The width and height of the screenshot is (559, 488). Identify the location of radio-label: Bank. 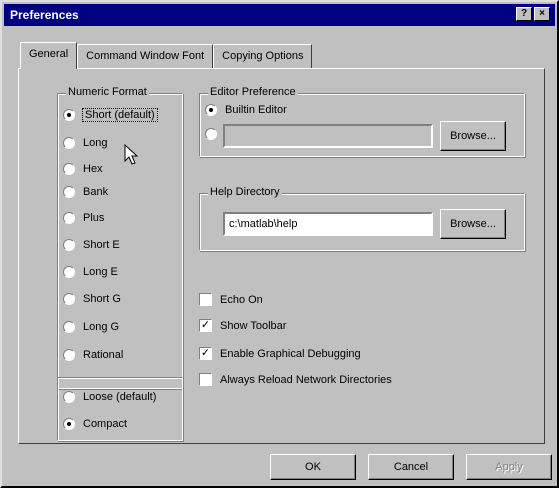
(96, 192).